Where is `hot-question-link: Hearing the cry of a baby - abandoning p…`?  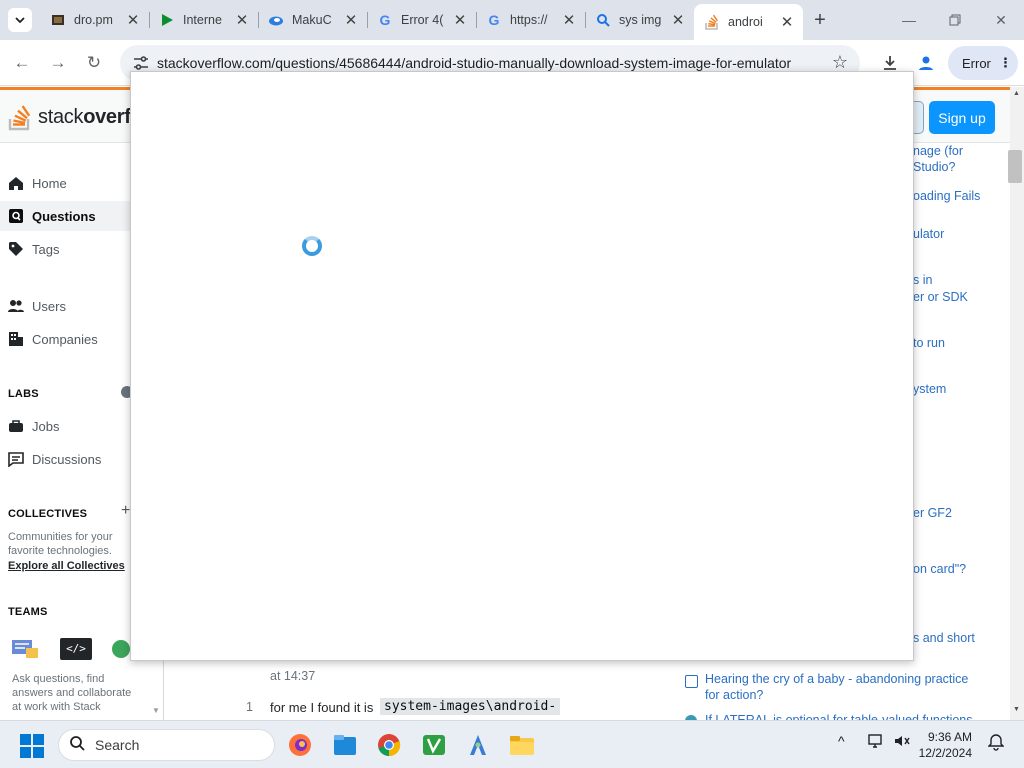 hot-question-link: Hearing the cry of a baby - abandoning p… is located at coordinates (836, 679).